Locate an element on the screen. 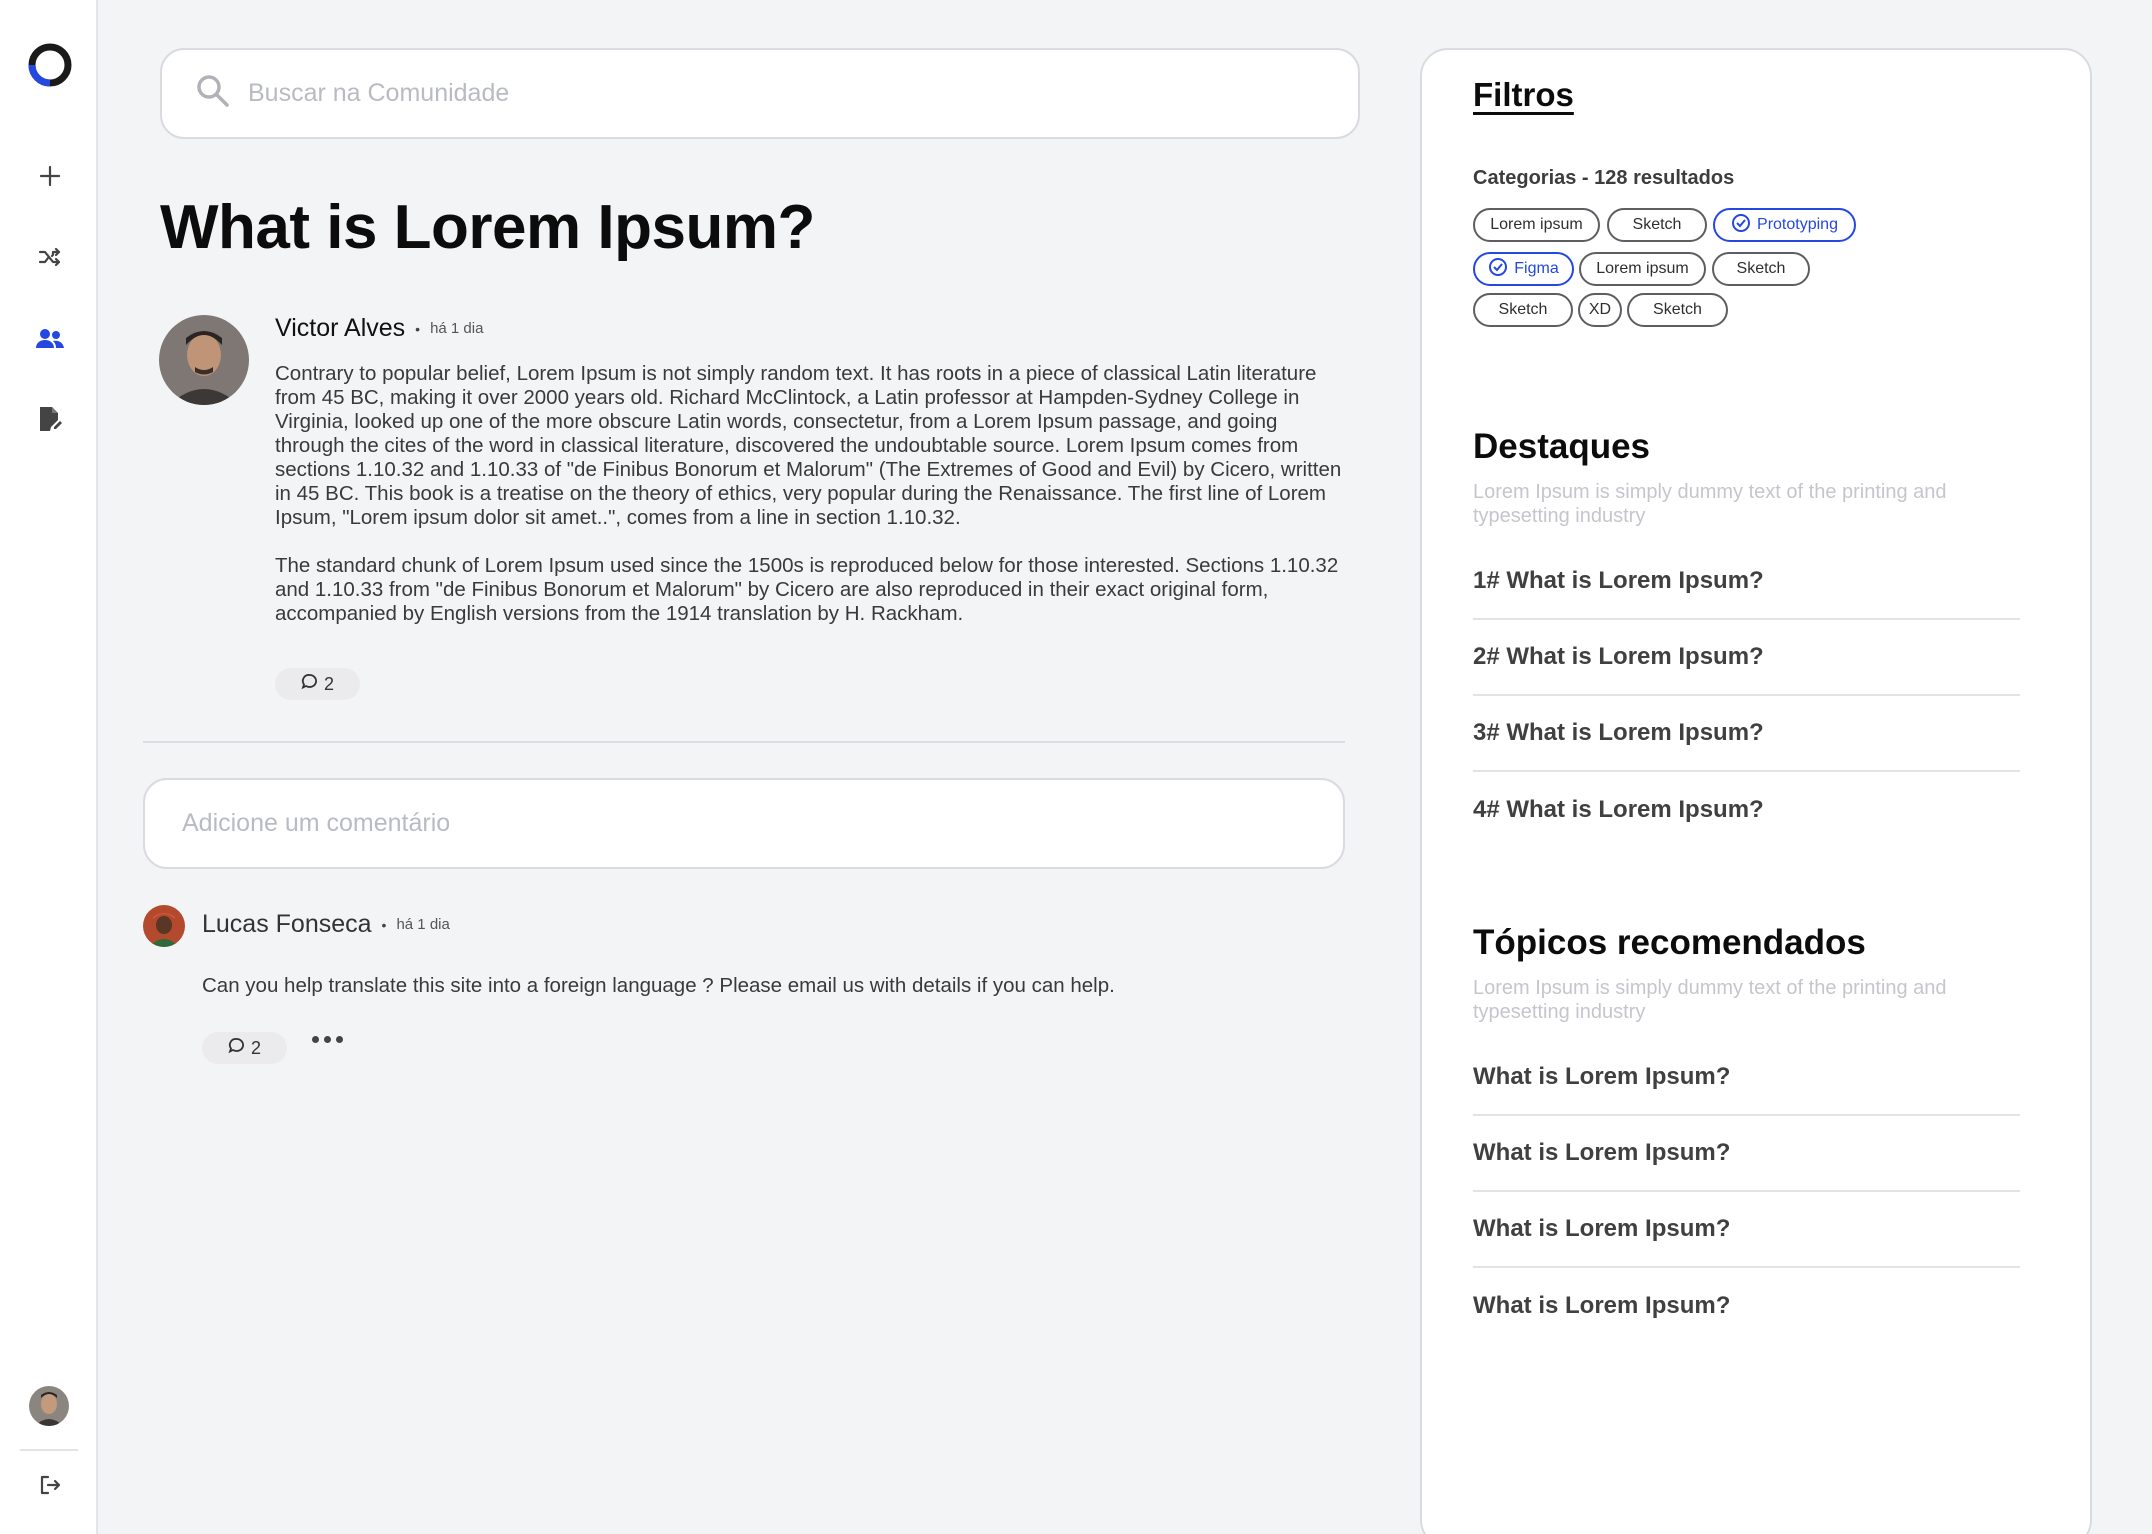 This screenshot has height=1534, width=2152. filters-title: Filtros is located at coordinates (1523, 95).